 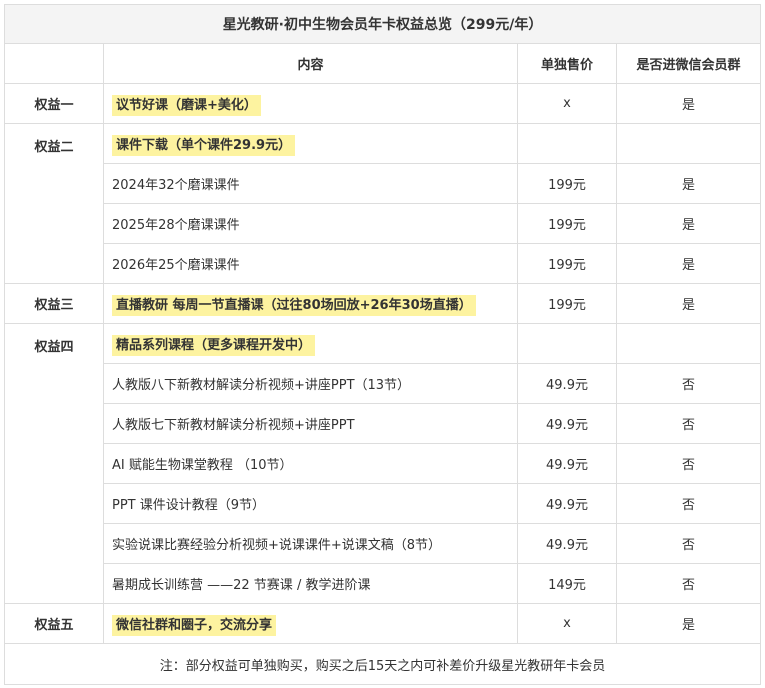 I want to click on table-row: 暑期成长训练营 ——22 节赛课 / 教学进阶课 149元 否, so click(x=383, y=583).